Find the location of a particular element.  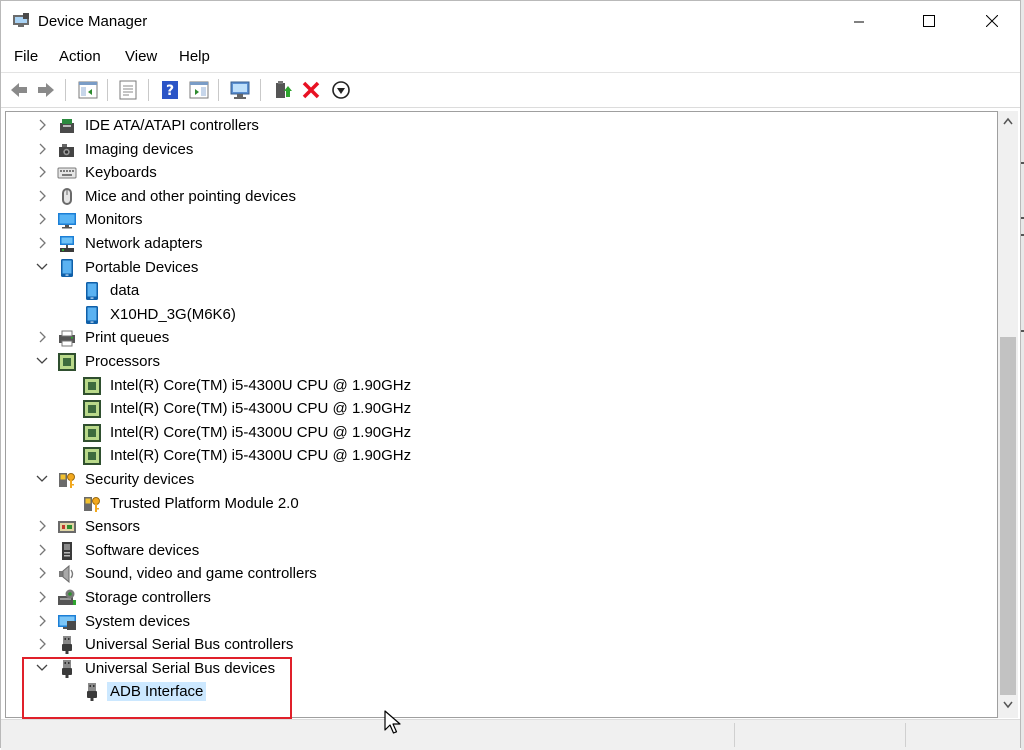

update-driver-button is located at coordinates (283, 90).